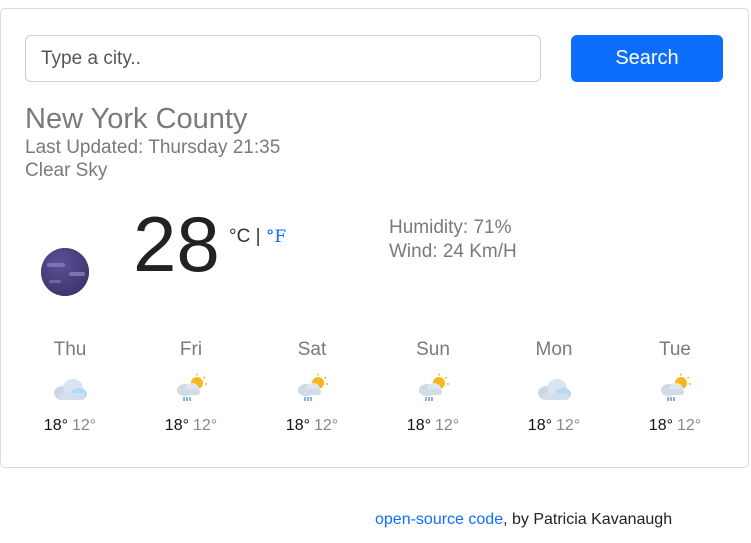 The image size is (751, 543). Describe the element at coordinates (647, 58) in the screenshot. I see `search-button: Search` at that location.